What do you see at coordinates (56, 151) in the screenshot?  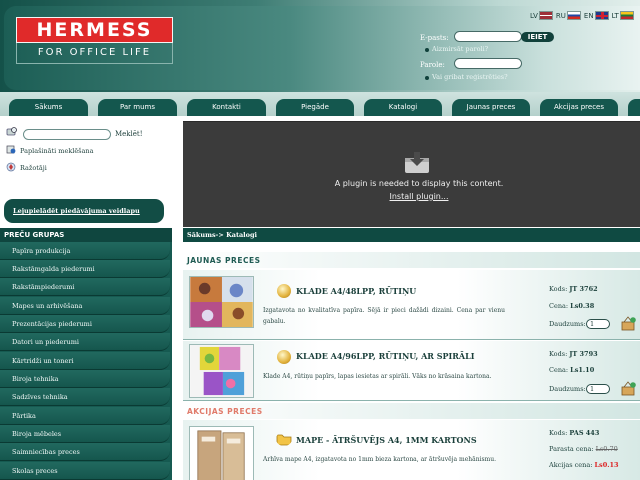 I see `advanced-search-link: Paplašināti meklēšana` at bounding box center [56, 151].